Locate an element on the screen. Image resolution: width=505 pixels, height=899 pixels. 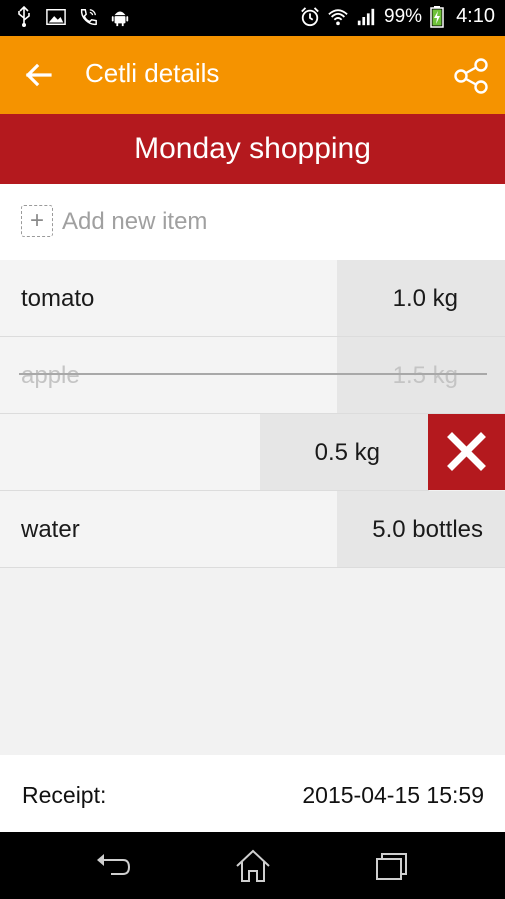
navigation-bar is located at coordinates (252, 865).